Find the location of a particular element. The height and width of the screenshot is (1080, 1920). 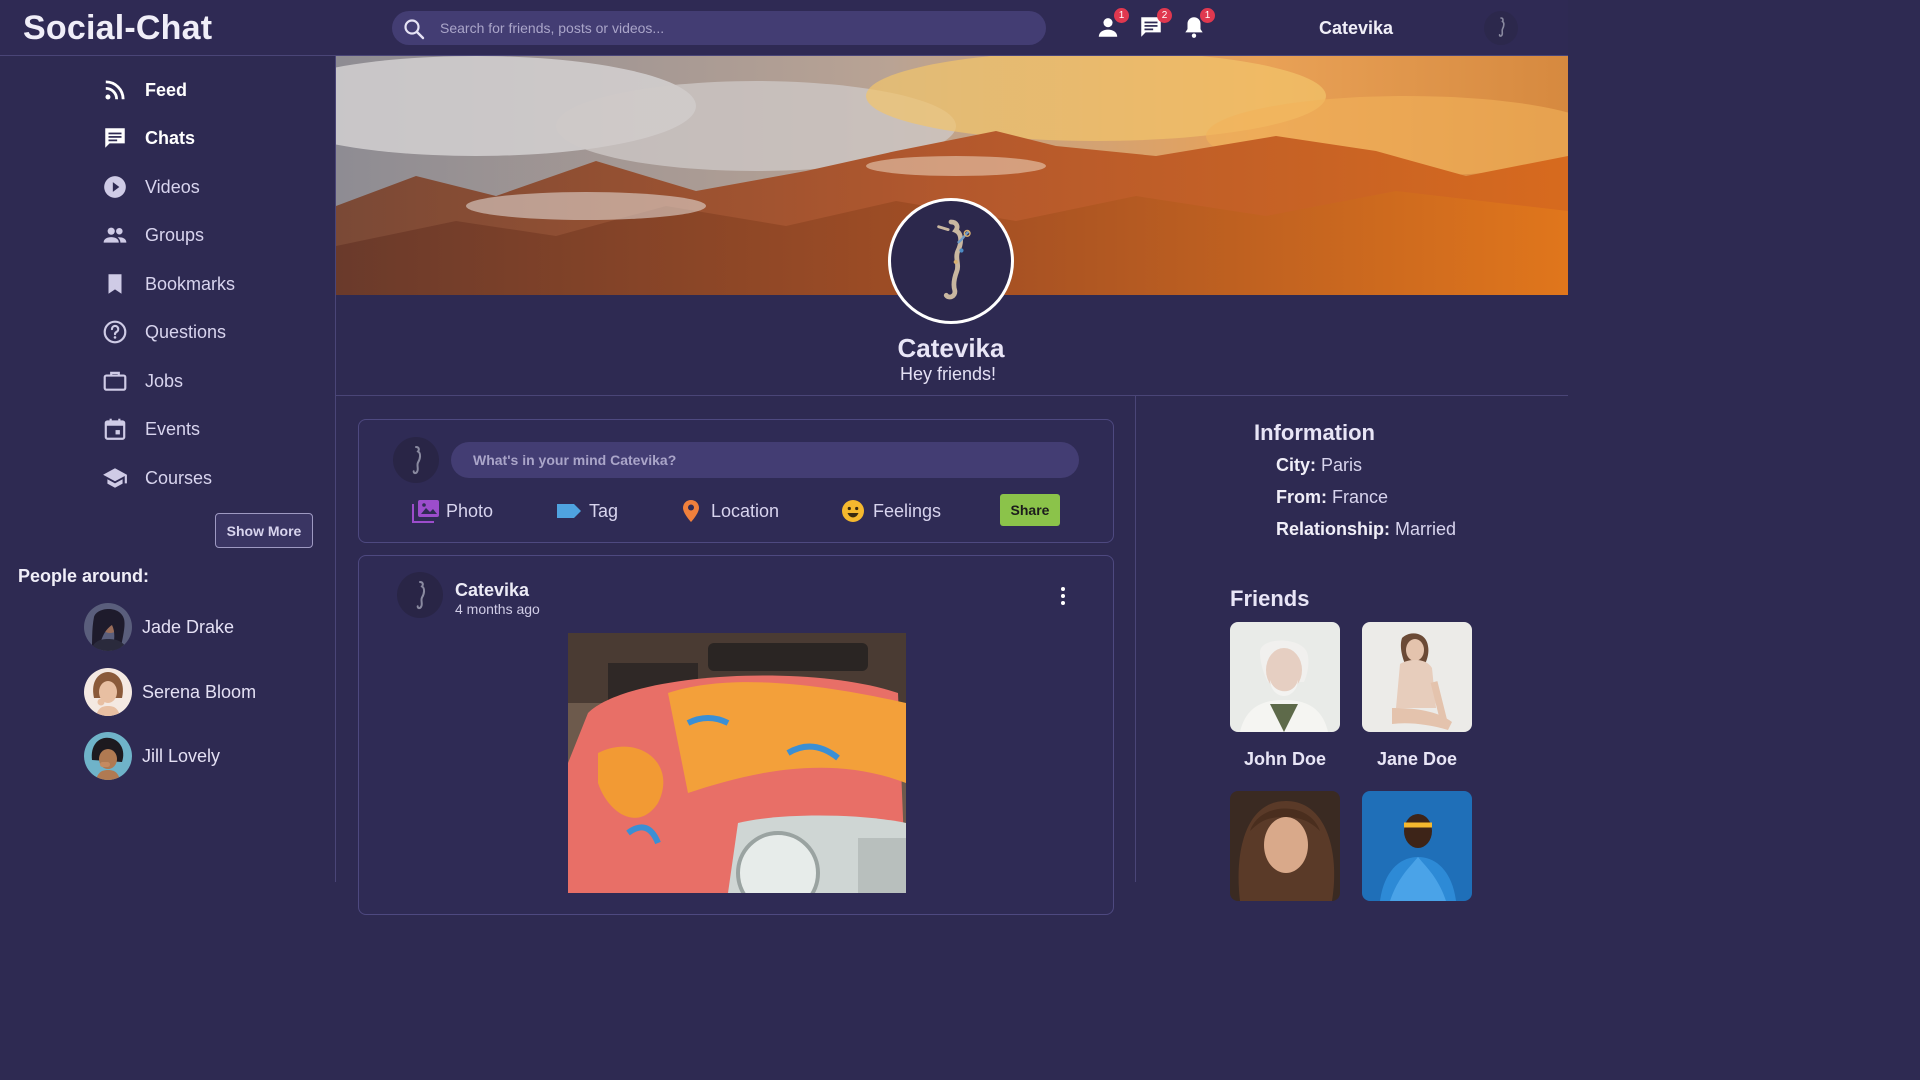

sidebar-item-groups: Groups is located at coordinates (200, 235).